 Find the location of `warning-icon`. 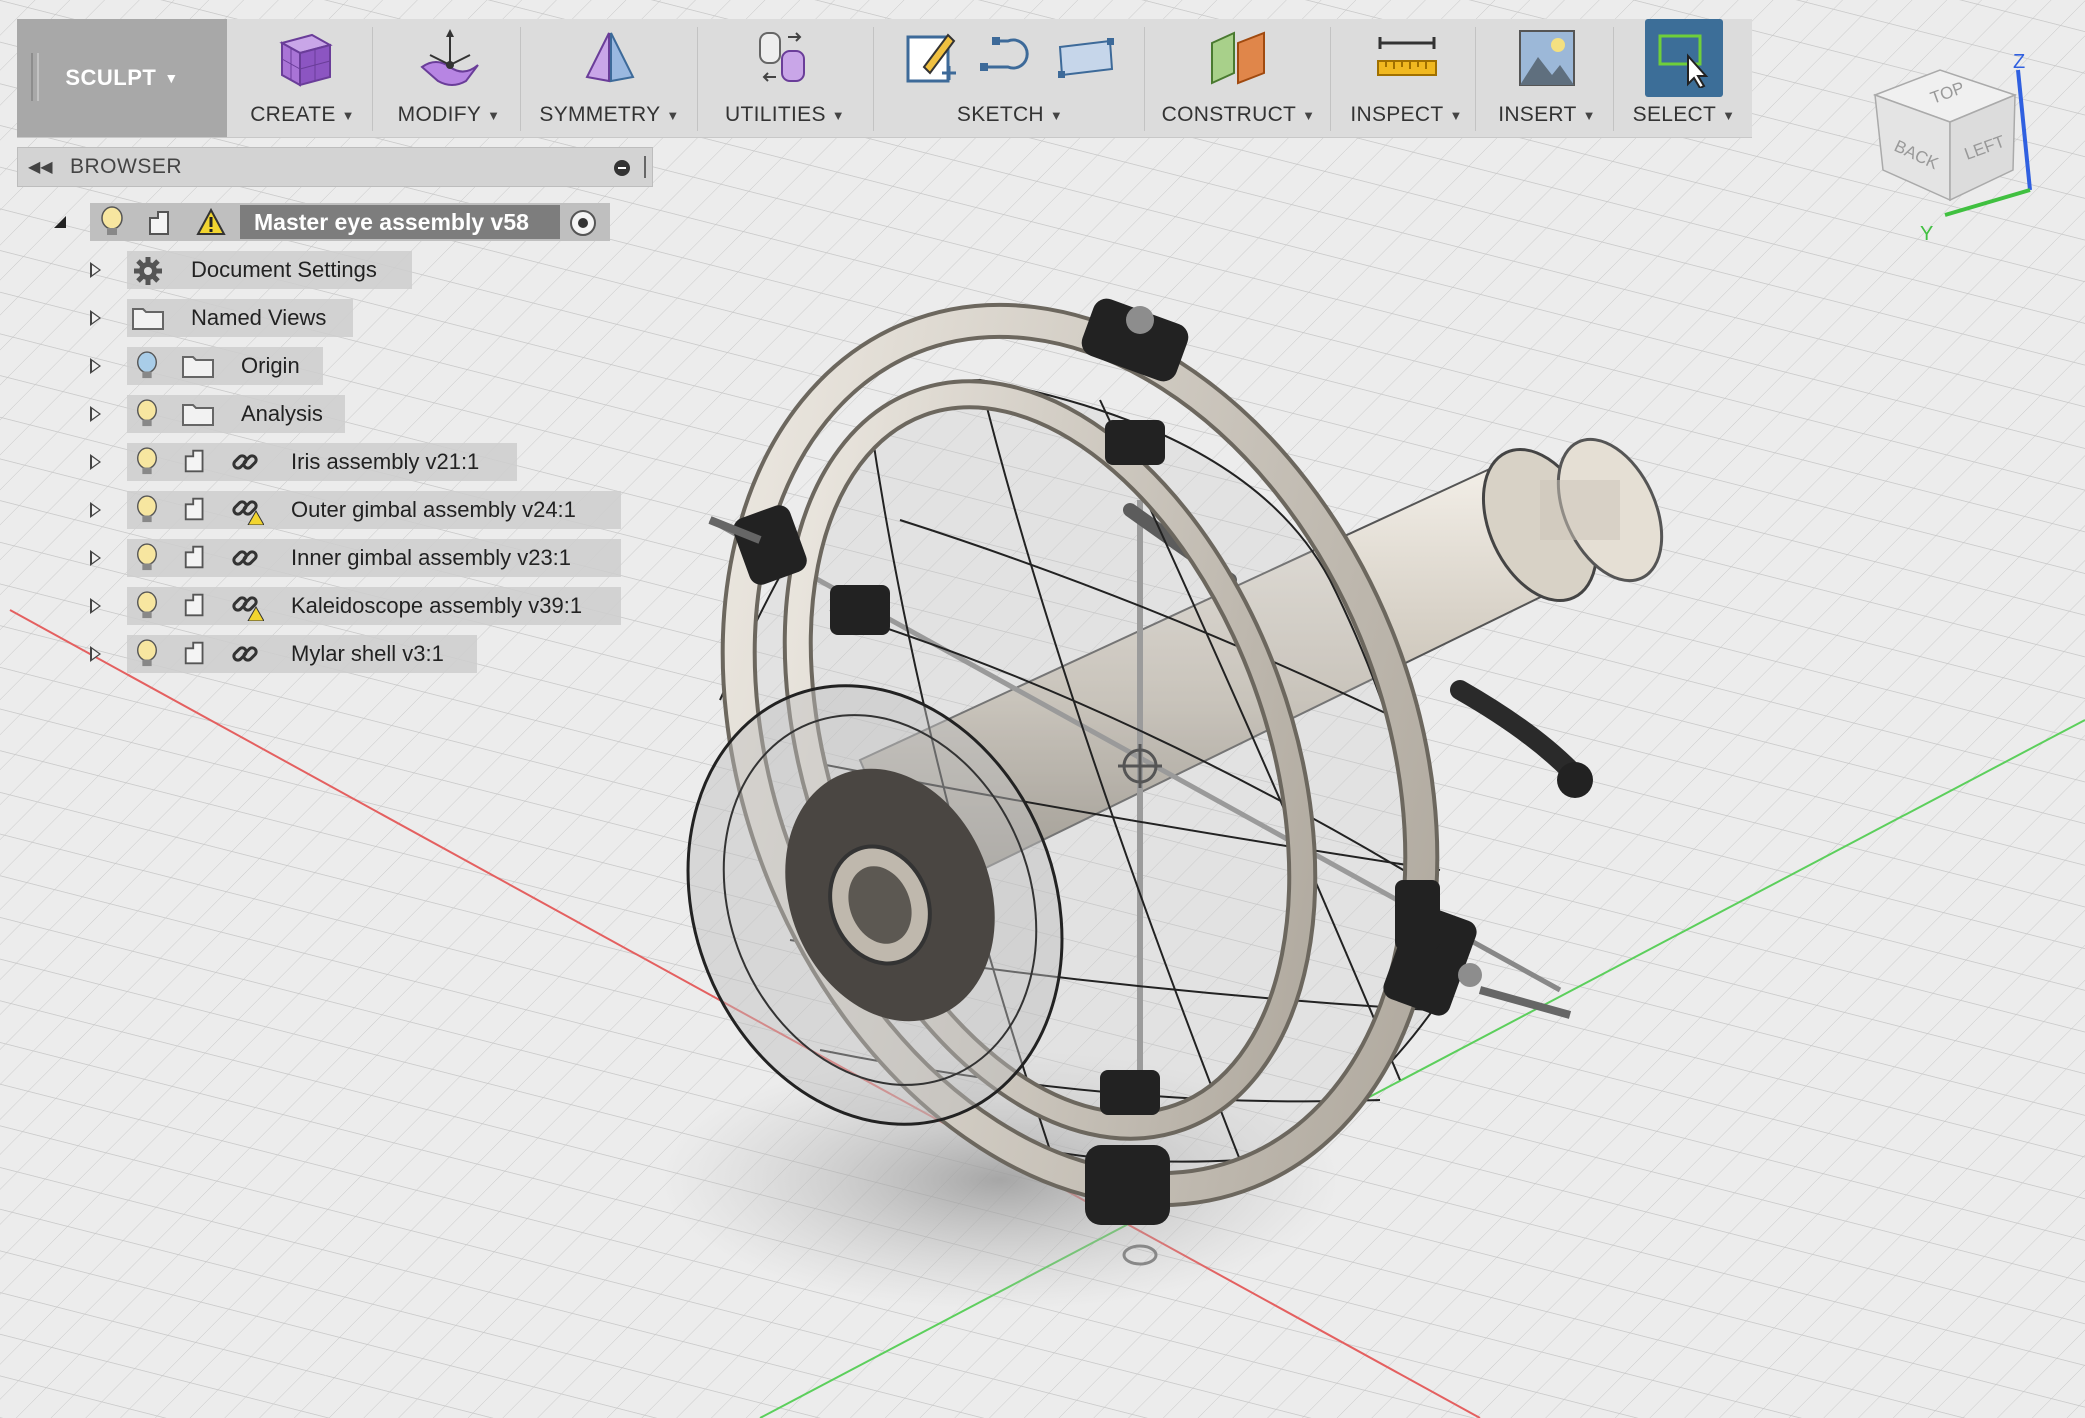

warning-icon is located at coordinates (211, 221).